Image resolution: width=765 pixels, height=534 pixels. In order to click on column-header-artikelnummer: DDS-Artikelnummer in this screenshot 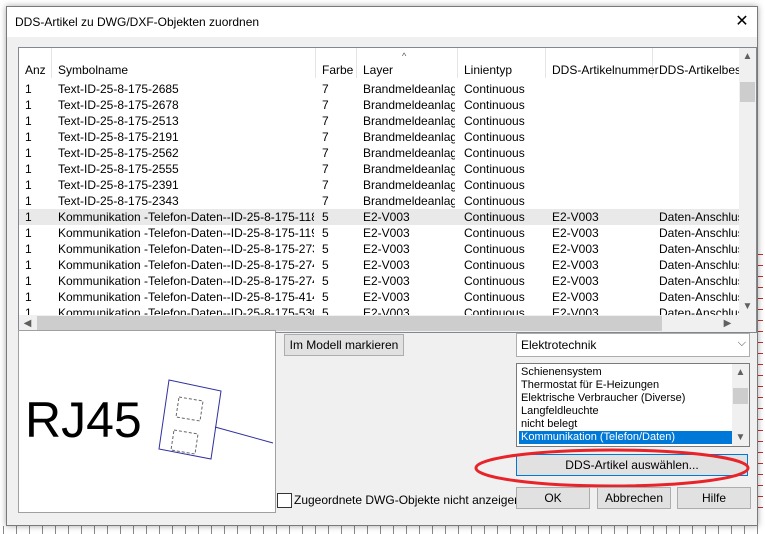, I will do `click(602, 63)`.